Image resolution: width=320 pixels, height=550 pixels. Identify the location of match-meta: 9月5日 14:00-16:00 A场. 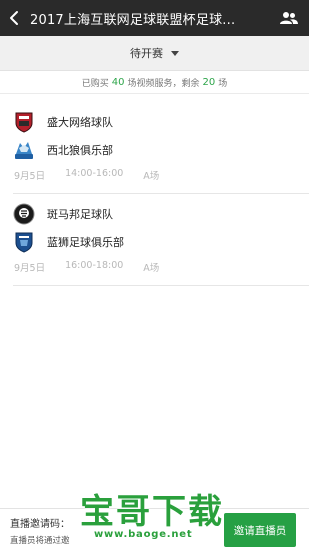
(96, 175).